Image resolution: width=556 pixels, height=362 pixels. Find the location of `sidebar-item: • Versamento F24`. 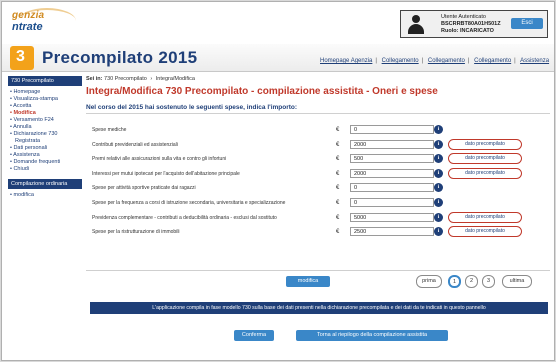

sidebar-item: • Versamento F24 is located at coordinates (45, 120).